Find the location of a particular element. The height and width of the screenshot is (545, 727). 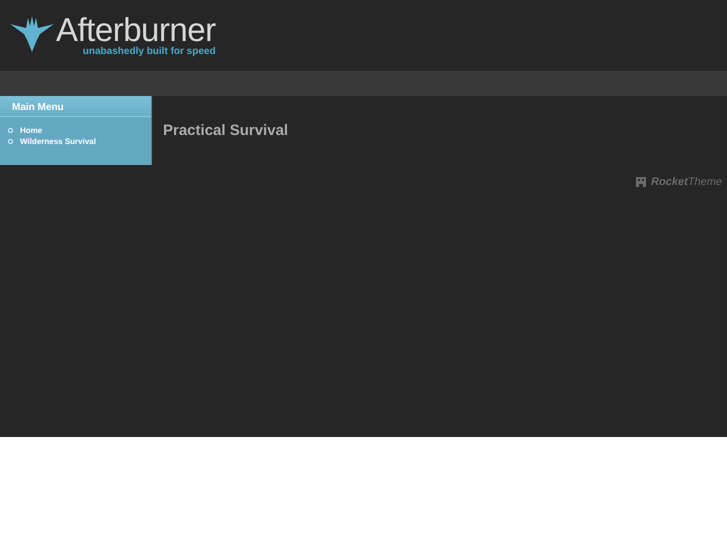

menu-link: Wilderness Survival is located at coordinates (58, 141).